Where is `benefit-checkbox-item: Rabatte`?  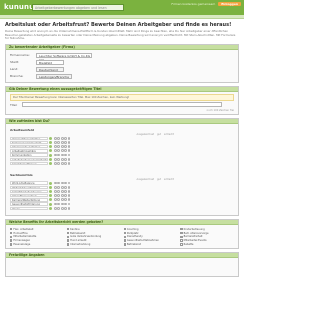
benefit-checkbox-item: Rabatte is located at coordinates (207, 245).